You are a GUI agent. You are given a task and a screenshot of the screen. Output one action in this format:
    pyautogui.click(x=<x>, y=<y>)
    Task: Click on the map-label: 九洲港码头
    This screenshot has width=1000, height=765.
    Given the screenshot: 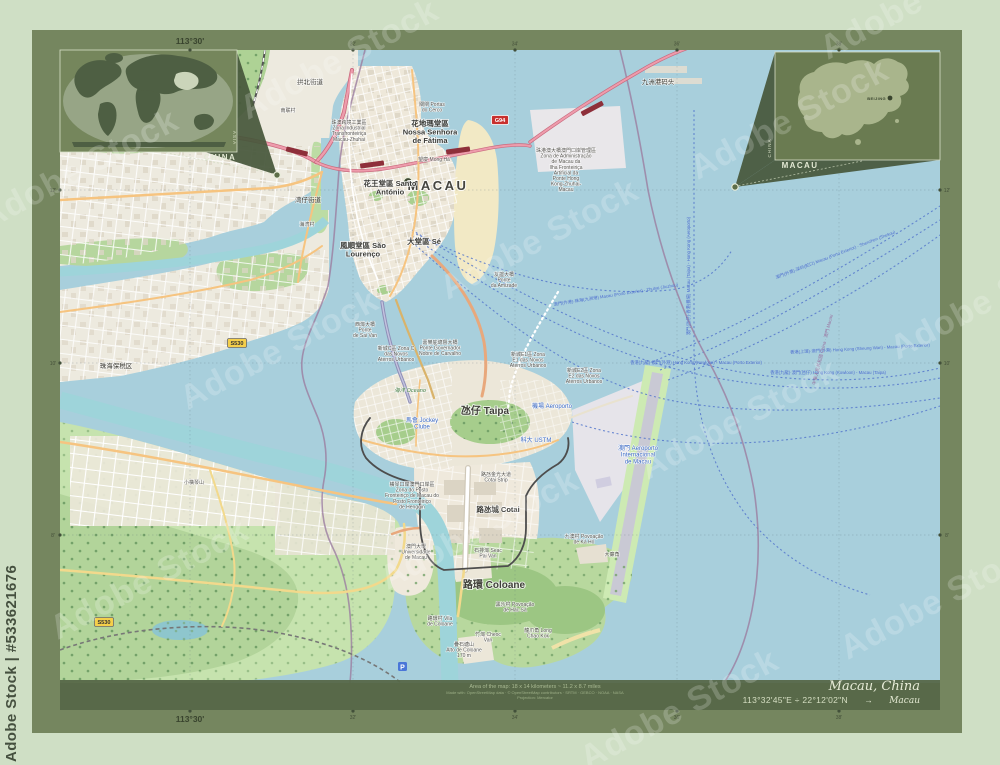 What is the action you would take?
    pyautogui.click(x=658, y=81)
    